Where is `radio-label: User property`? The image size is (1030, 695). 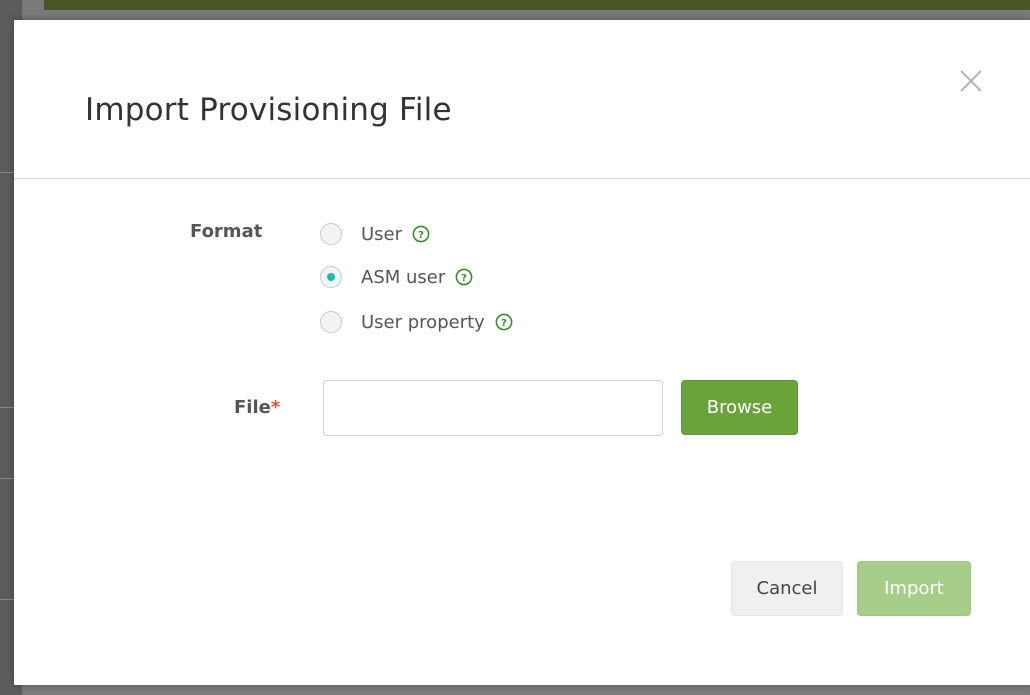 radio-label: User property is located at coordinates (423, 322).